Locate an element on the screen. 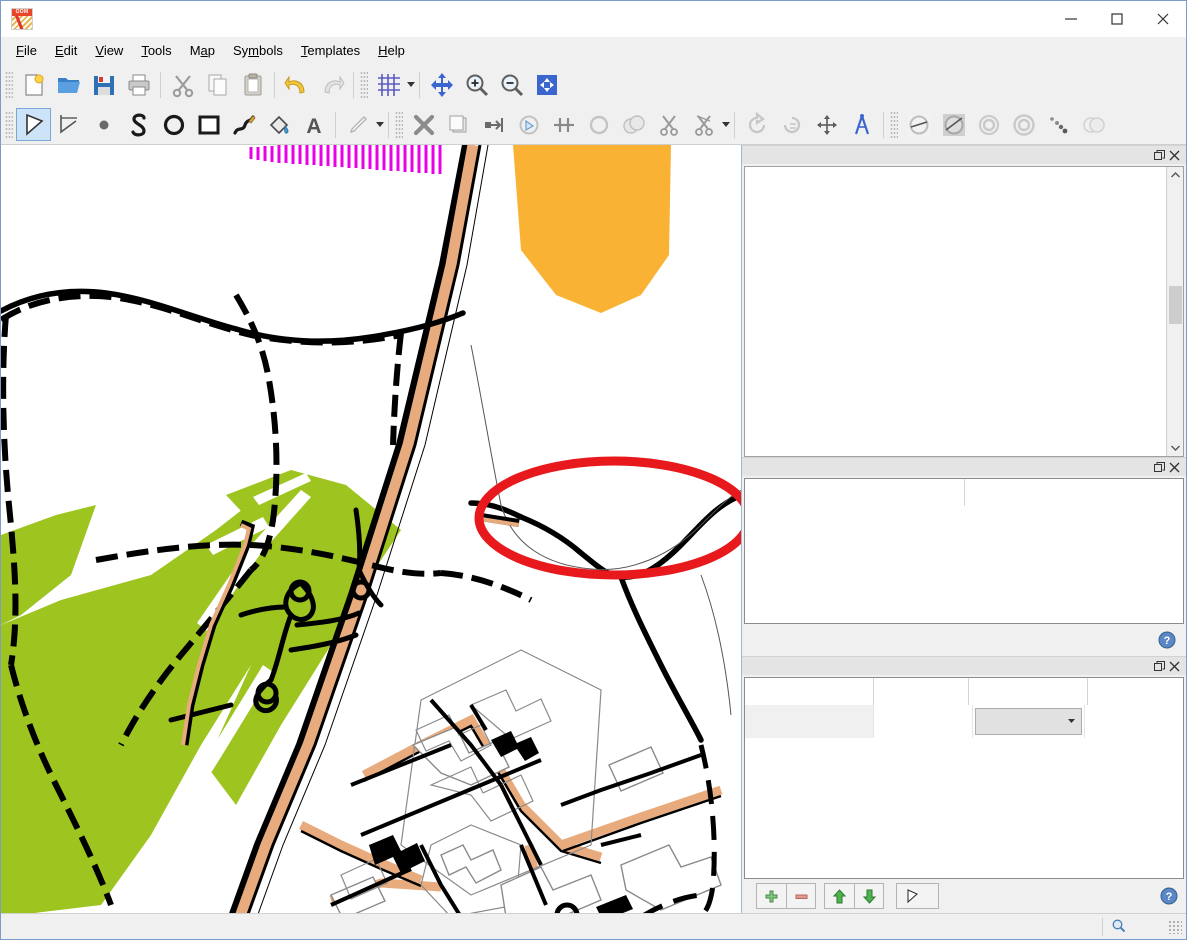 Image resolution: width=1187 pixels, height=940 pixels. rotate-cw-icon is located at coordinates (756, 124).